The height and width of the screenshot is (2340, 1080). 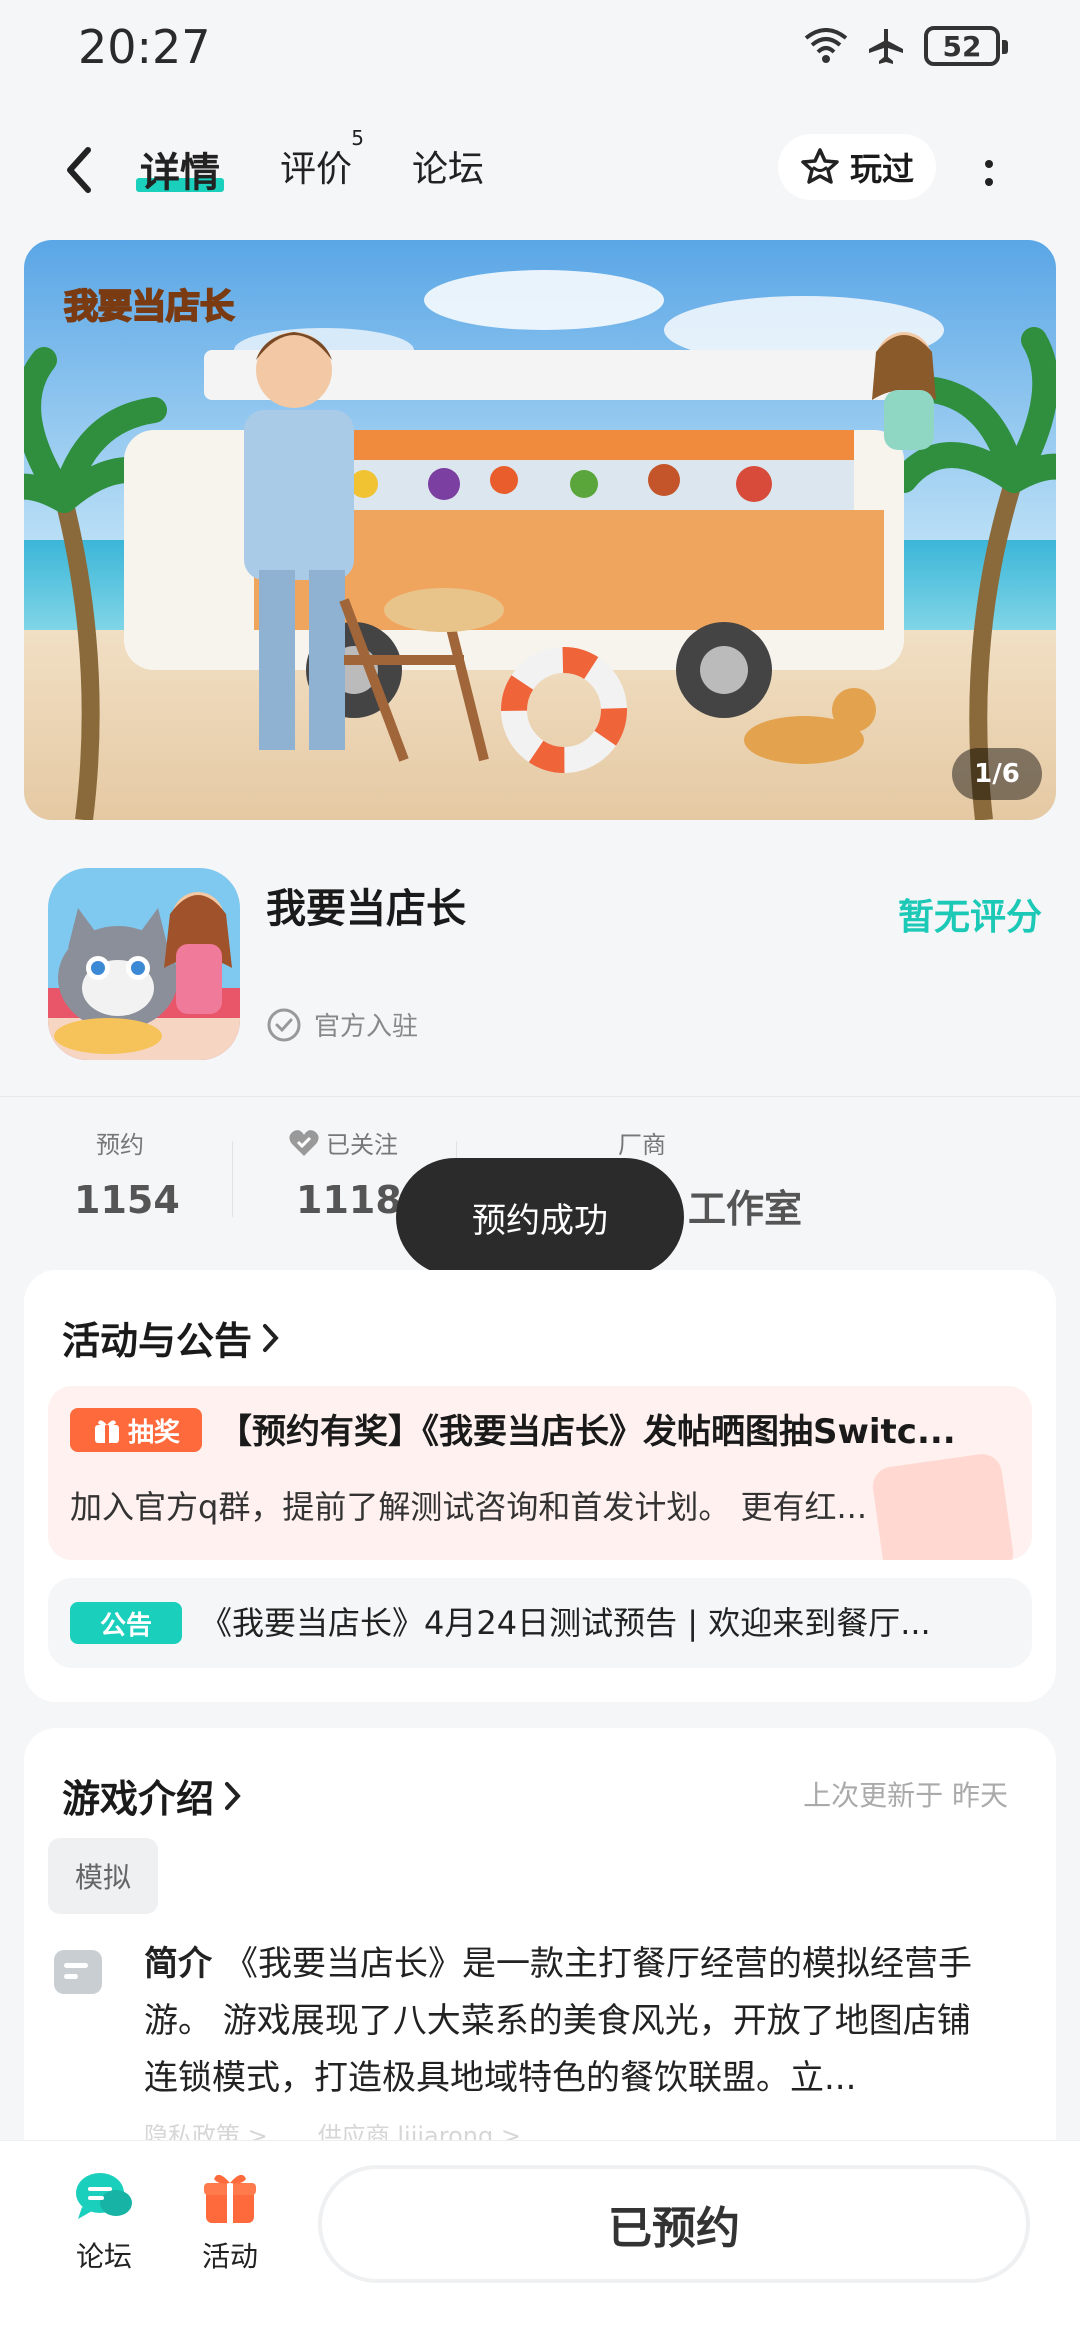 What do you see at coordinates (136, 1430) in the screenshot?
I see `lottery-tag: 抽奖` at bounding box center [136, 1430].